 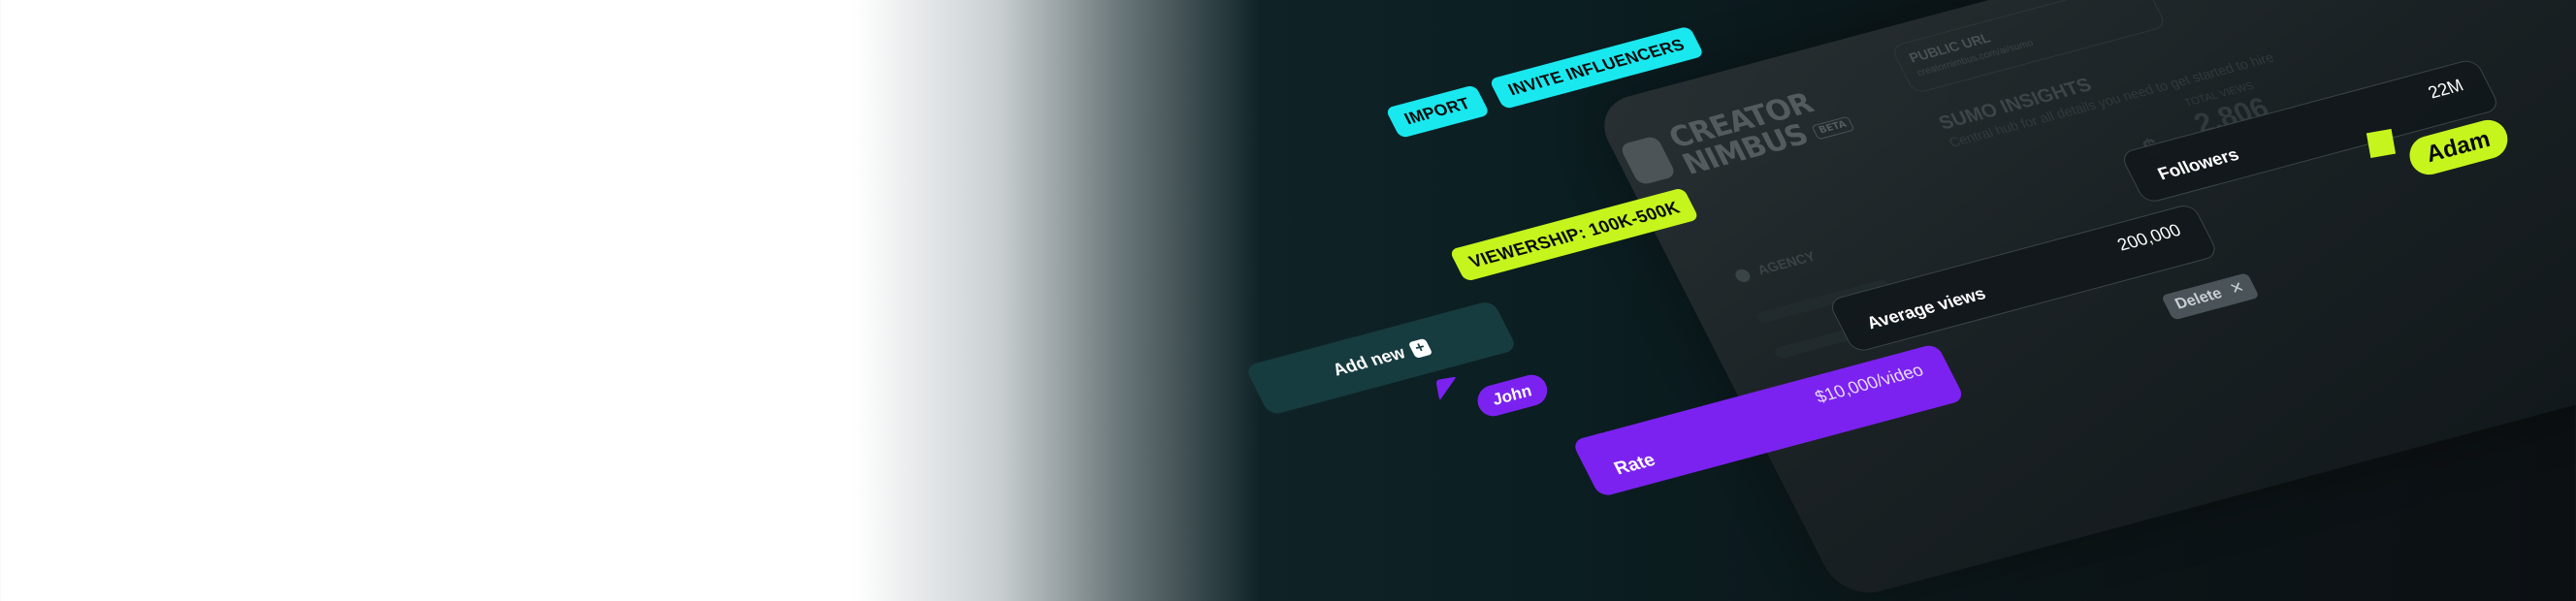 What do you see at coordinates (2199, 299) in the screenshot?
I see `delete-button-label: Delete` at bounding box center [2199, 299].